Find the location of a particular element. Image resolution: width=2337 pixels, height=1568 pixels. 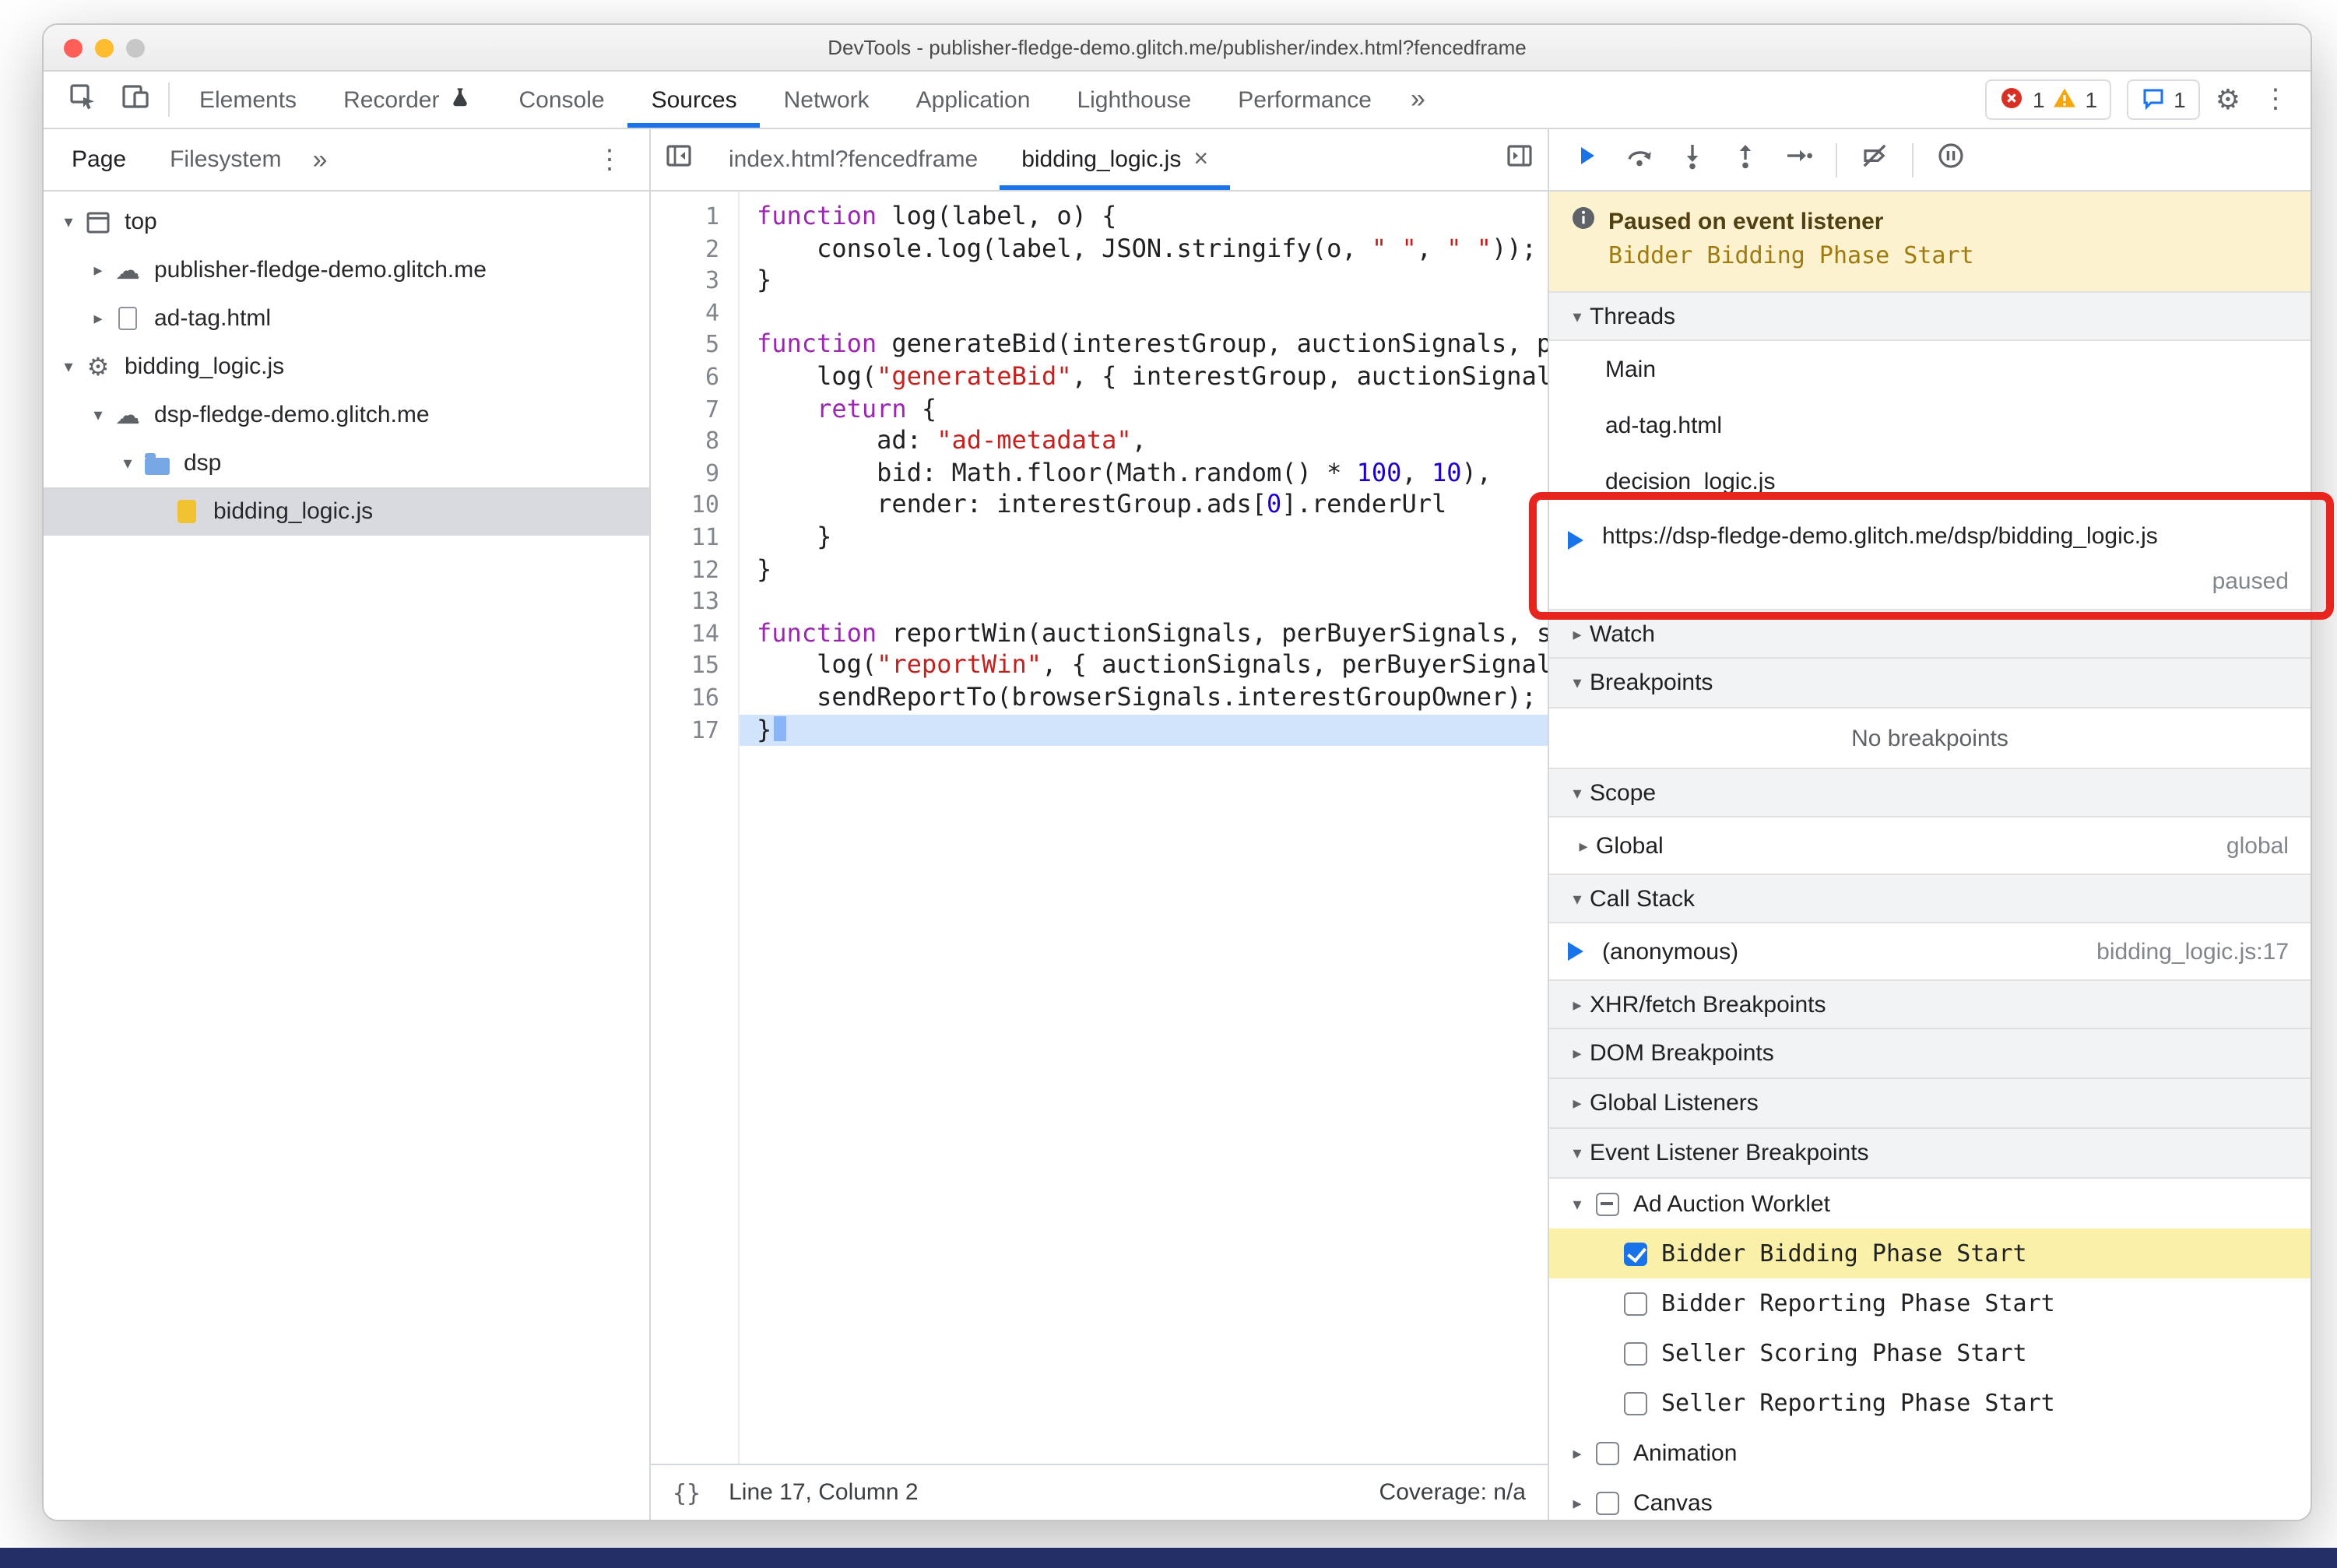

step-out-button is located at coordinates (1746, 159).